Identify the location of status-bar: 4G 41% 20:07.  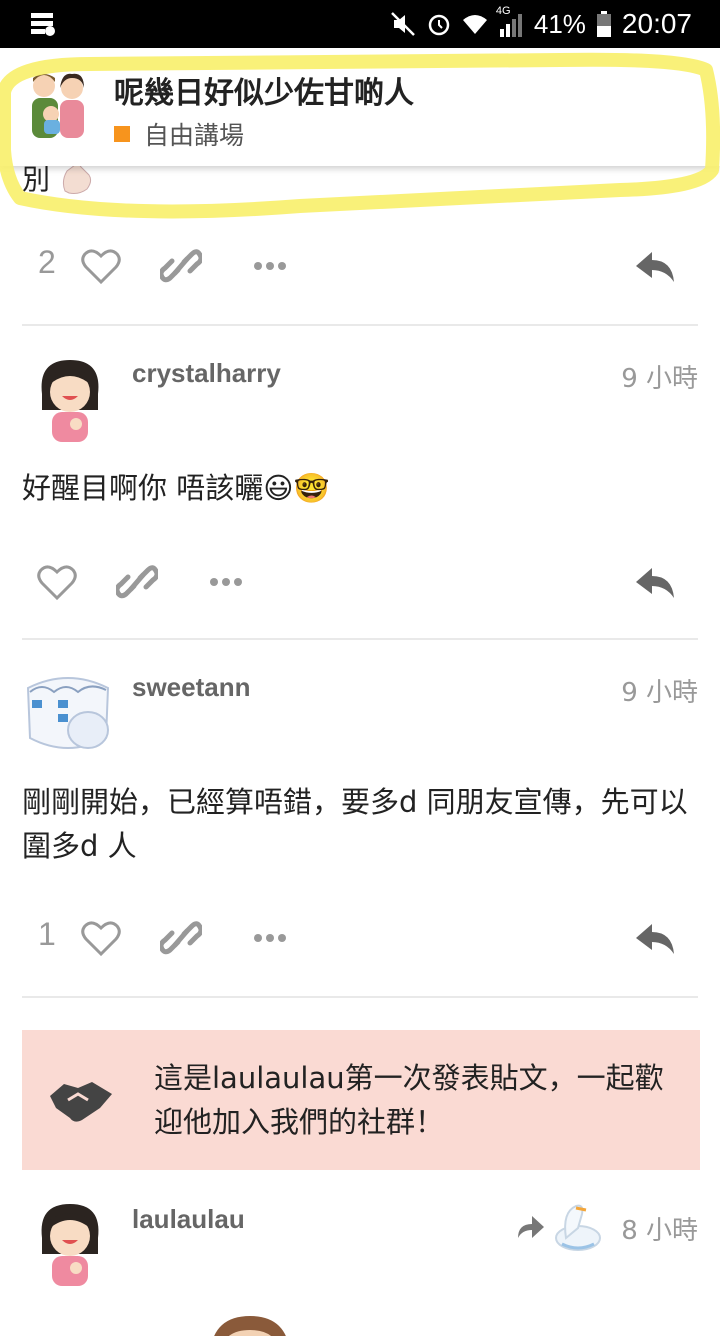
(360, 24).